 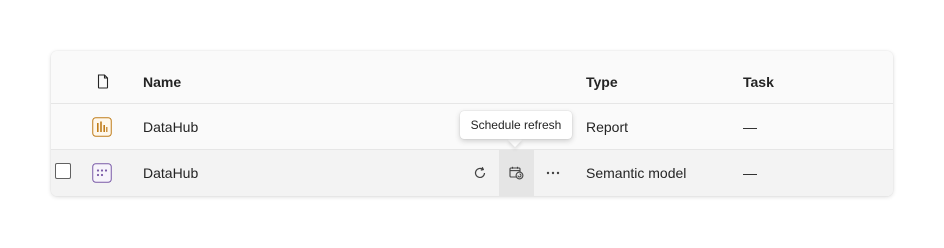 I want to click on schedule-refresh-button, so click(x=516, y=173).